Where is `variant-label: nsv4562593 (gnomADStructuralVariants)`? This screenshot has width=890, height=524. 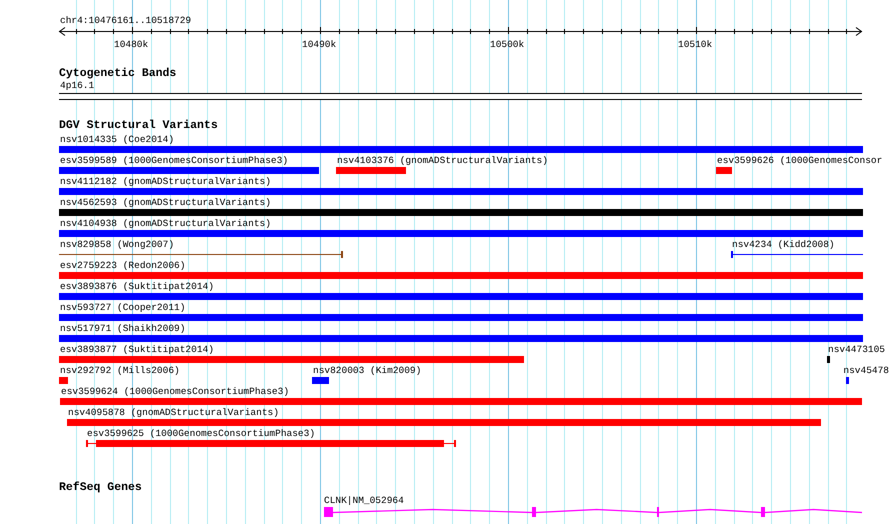
variant-label: nsv4562593 (gnomADStructuralVariants) is located at coordinates (165, 203).